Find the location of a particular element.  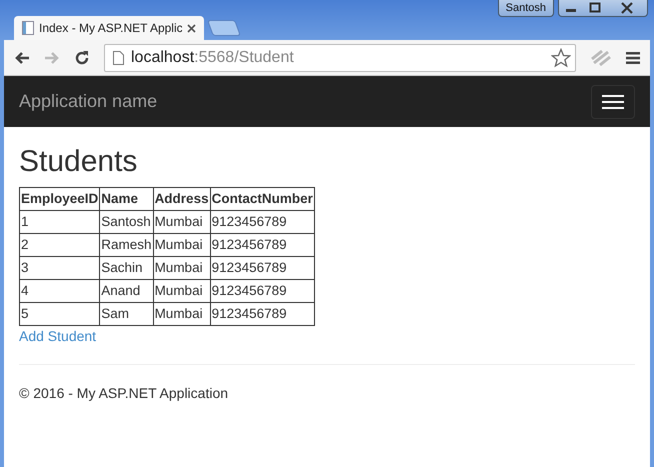

table-cell: Sachin is located at coordinates (127, 268).